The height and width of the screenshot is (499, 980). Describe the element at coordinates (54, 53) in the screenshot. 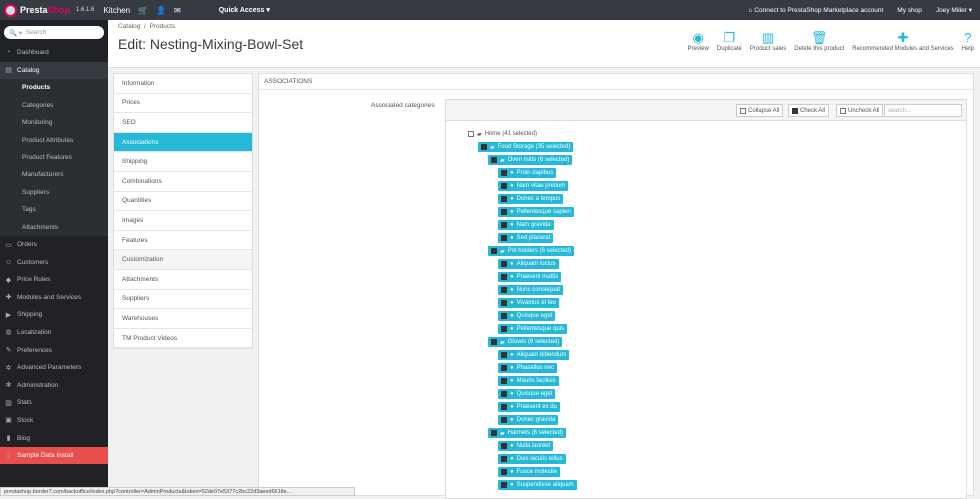

I see `sidebar-item-dashboard: ◔Dashboard` at that location.